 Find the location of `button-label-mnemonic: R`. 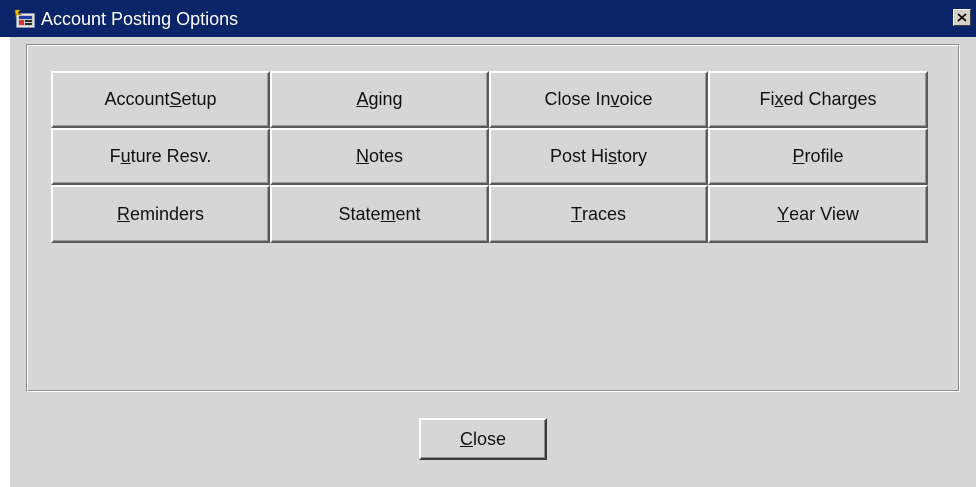

button-label-mnemonic: R is located at coordinates (123, 213).